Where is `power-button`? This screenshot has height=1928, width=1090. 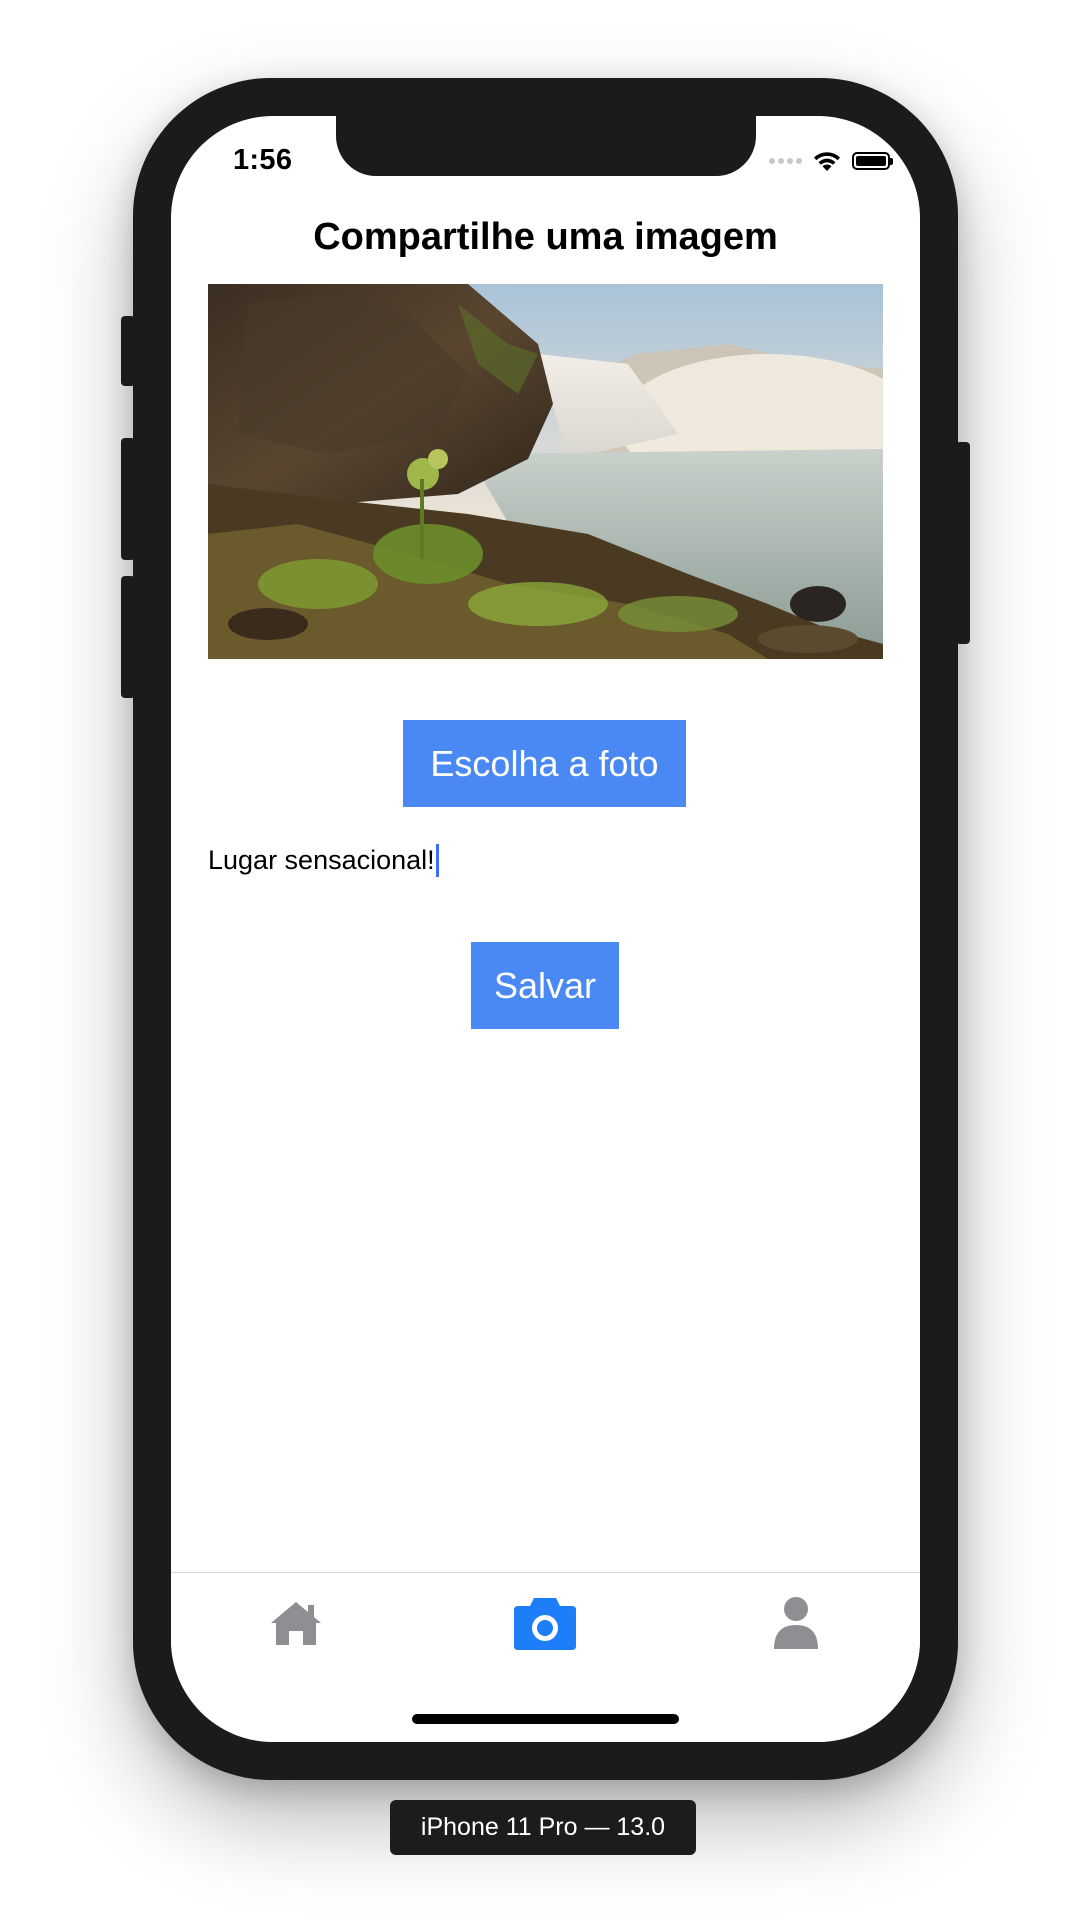
power-button is located at coordinates (963, 543).